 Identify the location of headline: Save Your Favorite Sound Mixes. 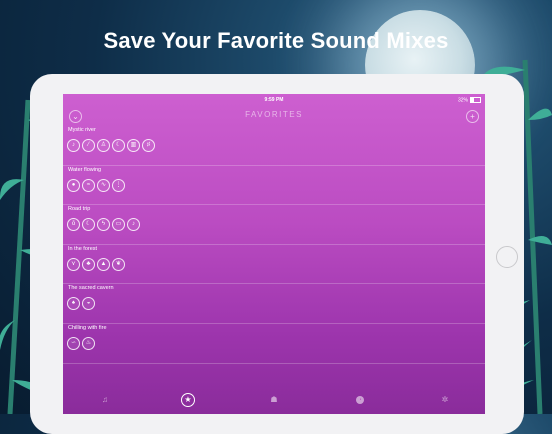
(276, 40).